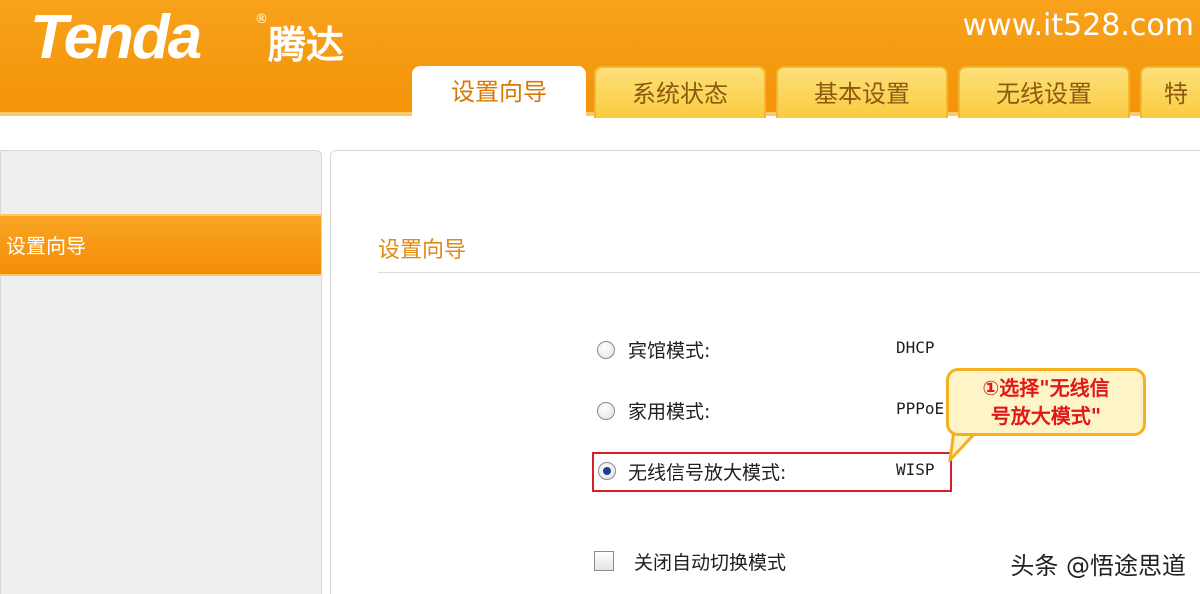 The height and width of the screenshot is (594, 1200). Describe the element at coordinates (1044, 92) in the screenshot. I see `tab-wireless-settings: 无线设置` at that location.